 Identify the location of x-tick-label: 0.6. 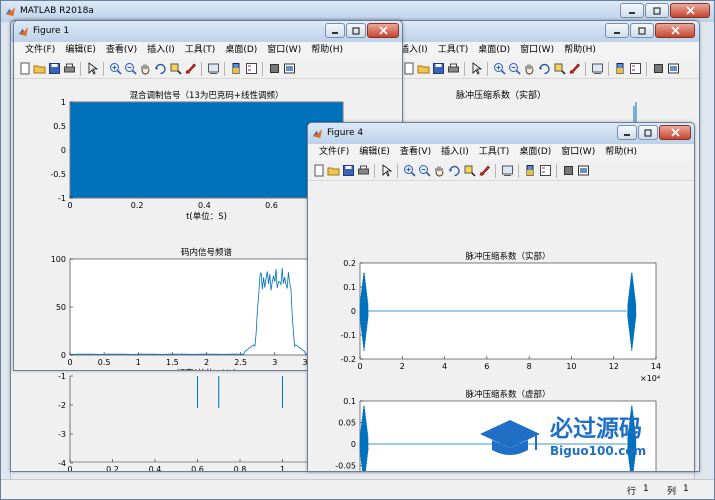
(271, 205).